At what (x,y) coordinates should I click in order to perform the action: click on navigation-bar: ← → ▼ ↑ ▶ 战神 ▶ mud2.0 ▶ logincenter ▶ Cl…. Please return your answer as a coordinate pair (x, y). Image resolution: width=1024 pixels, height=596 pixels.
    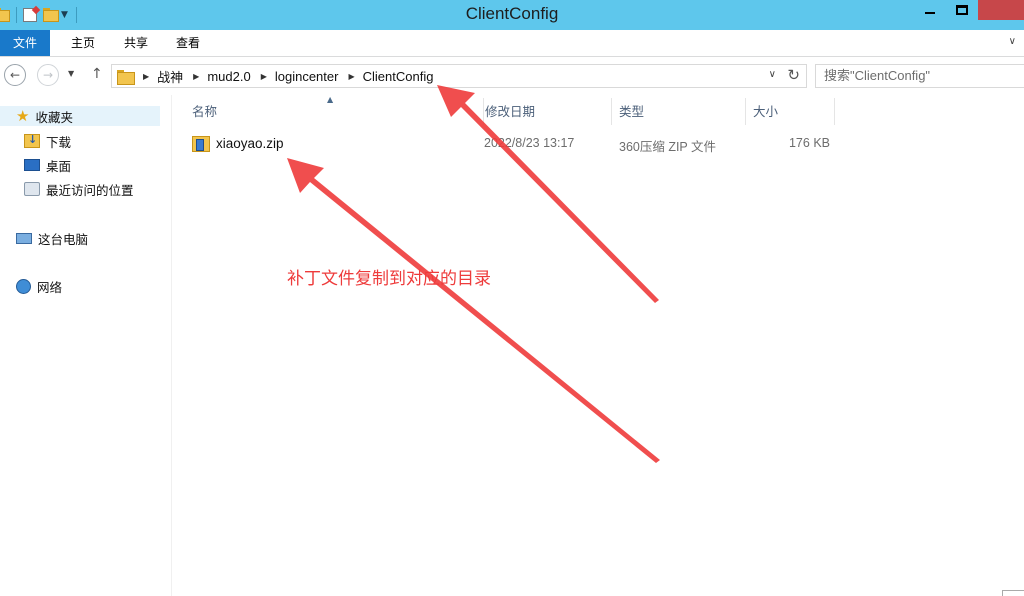
    Looking at the image, I should click on (512, 76).